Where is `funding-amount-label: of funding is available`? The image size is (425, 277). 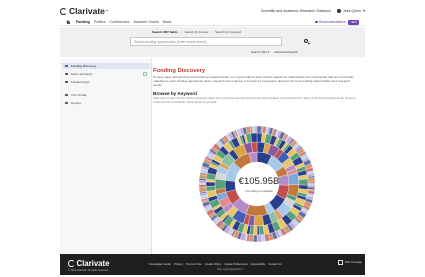
funding-amount-label: of funding is available is located at coordinates (259, 191).